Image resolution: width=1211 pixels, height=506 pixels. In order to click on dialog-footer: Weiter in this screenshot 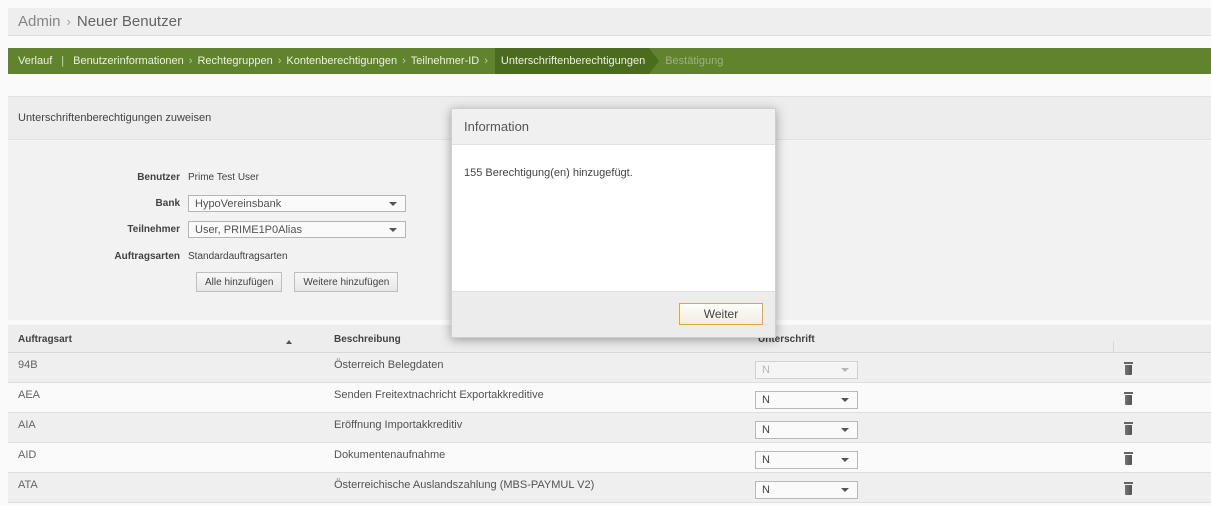, I will do `click(613, 314)`.